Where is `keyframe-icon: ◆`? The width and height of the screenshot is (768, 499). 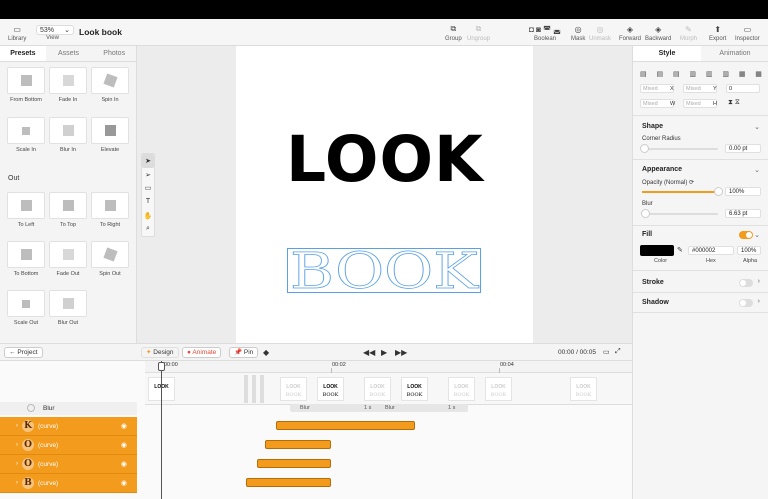 keyframe-icon: ◆ is located at coordinates (266, 352).